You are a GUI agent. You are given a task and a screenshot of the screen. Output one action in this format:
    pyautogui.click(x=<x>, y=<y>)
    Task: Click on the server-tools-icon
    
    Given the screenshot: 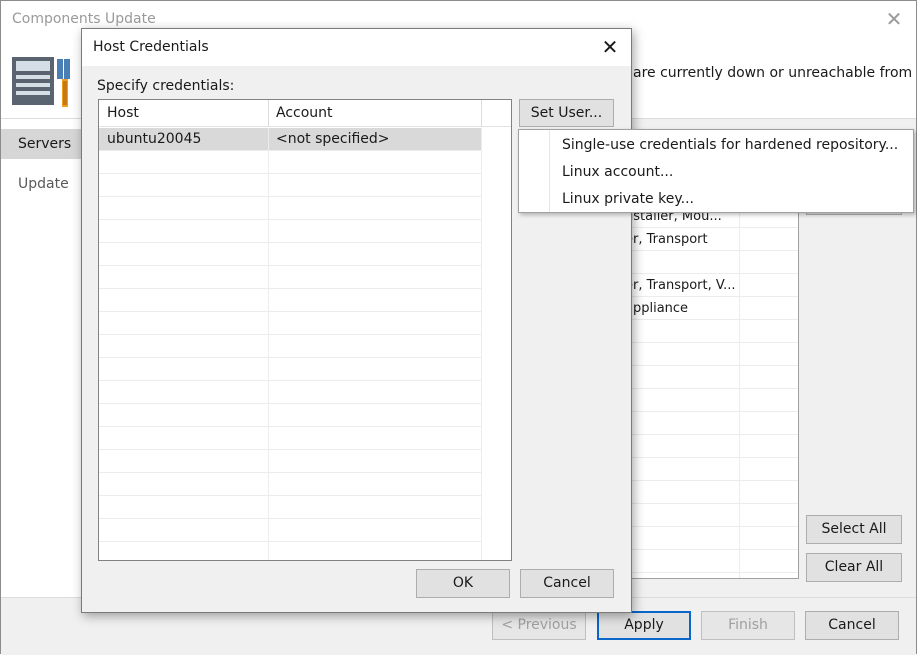 What is the action you would take?
    pyautogui.click(x=41, y=82)
    